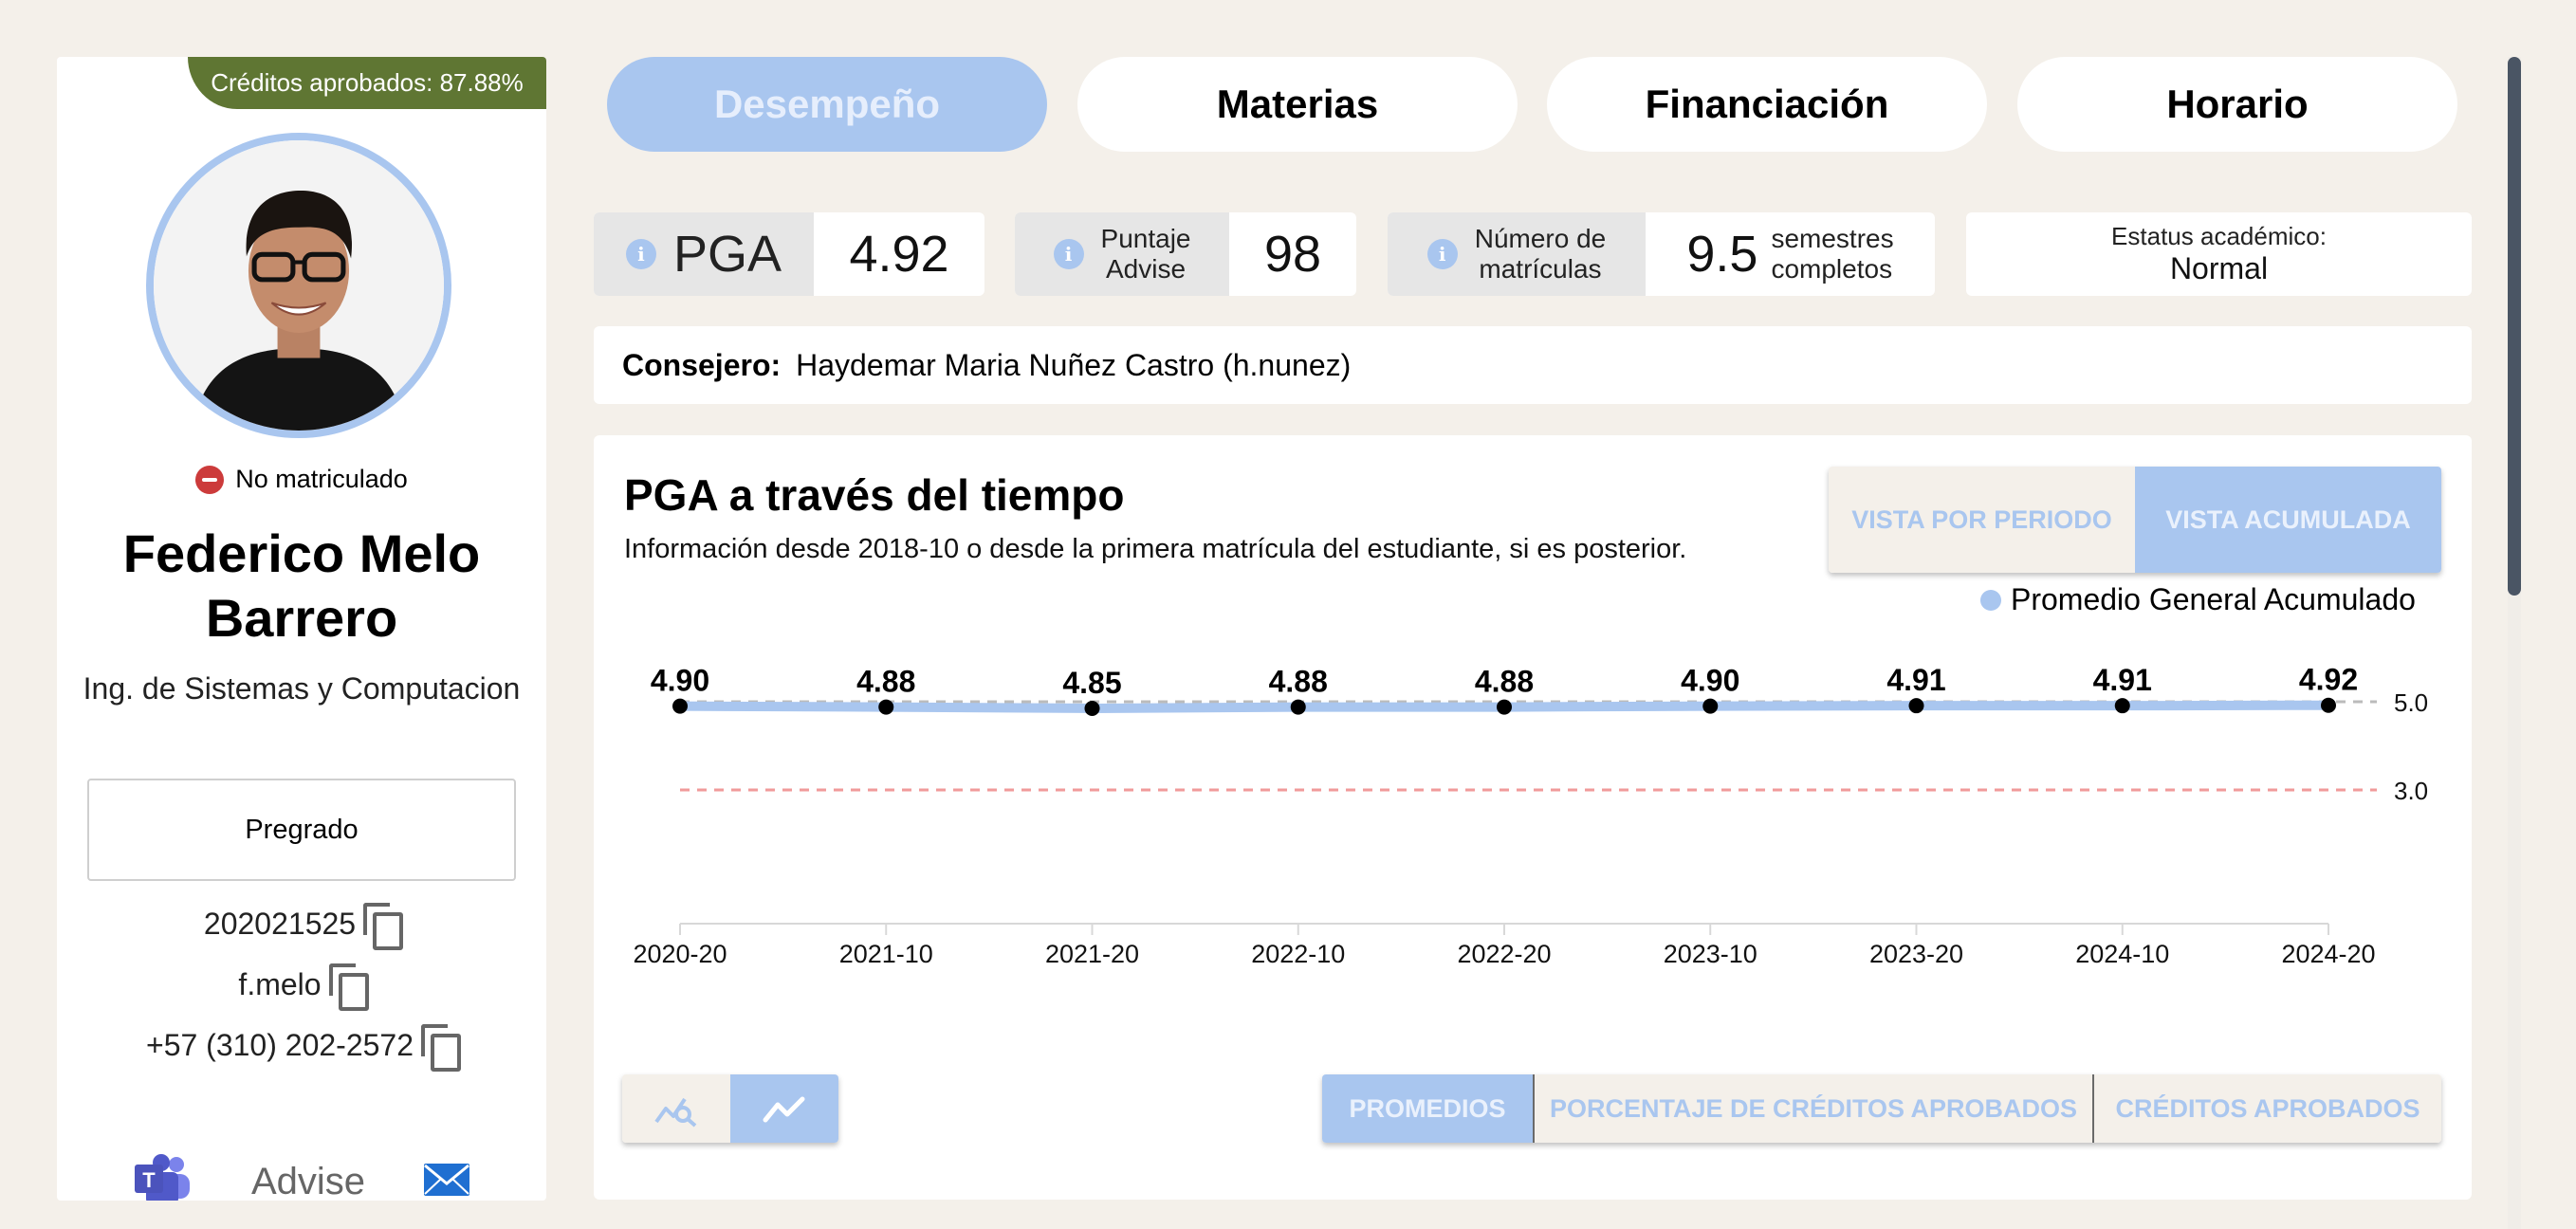 This screenshot has width=2576, height=1229. What do you see at coordinates (1146, 269) in the screenshot?
I see `advise-score-label-line2: Advise` at bounding box center [1146, 269].